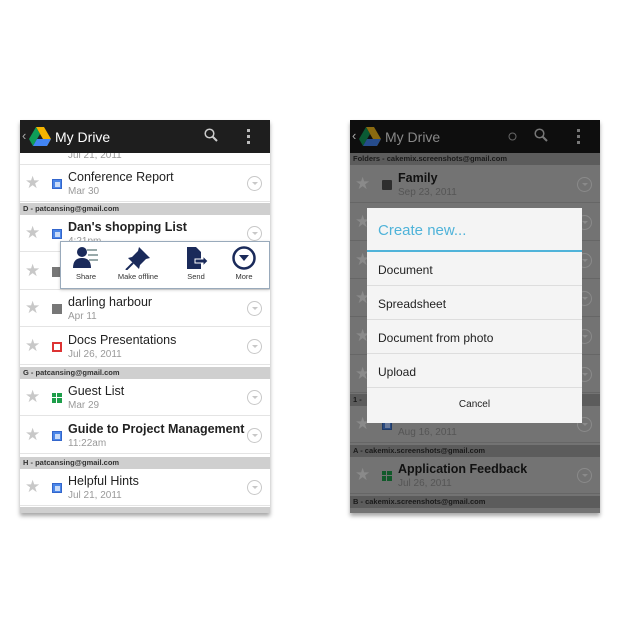 The width and height of the screenshot is (624, 624). What do you see at coordinates (145, 463) in the screenshot?
I see `section-header: H - patcansing@gmail.com` at bounding box center [145, 463].